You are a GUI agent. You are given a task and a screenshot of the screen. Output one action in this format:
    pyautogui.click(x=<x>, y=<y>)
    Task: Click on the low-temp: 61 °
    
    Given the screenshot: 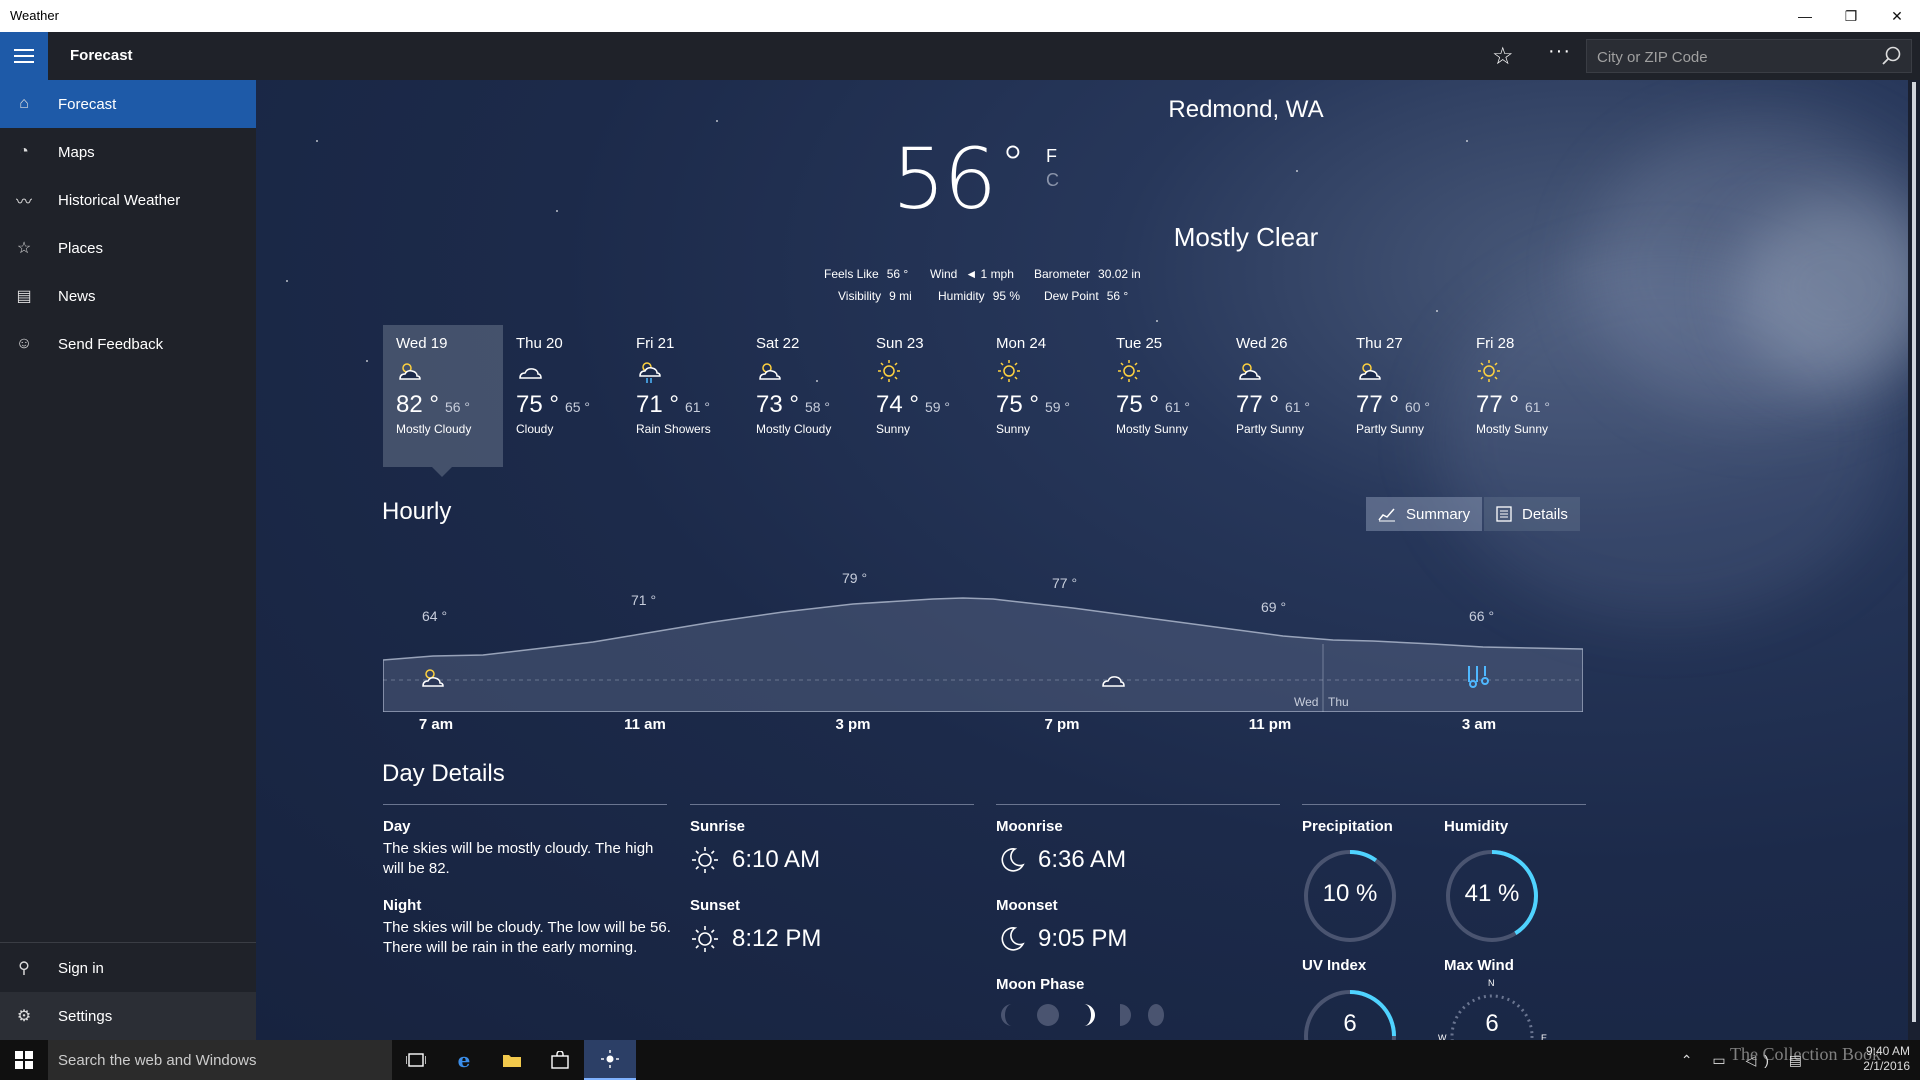 What is the action you would take?
    pyautogui.click(x=697, y=407)
    